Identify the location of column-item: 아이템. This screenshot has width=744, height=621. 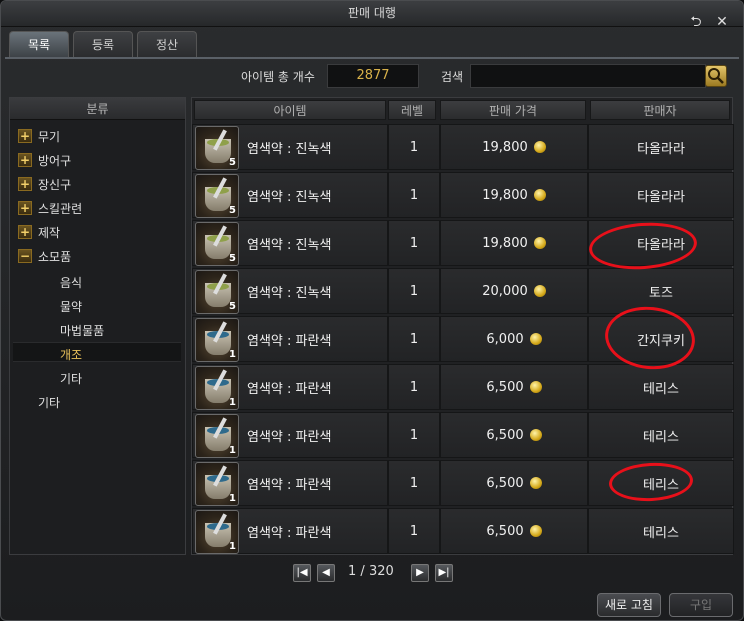
(290, 110).